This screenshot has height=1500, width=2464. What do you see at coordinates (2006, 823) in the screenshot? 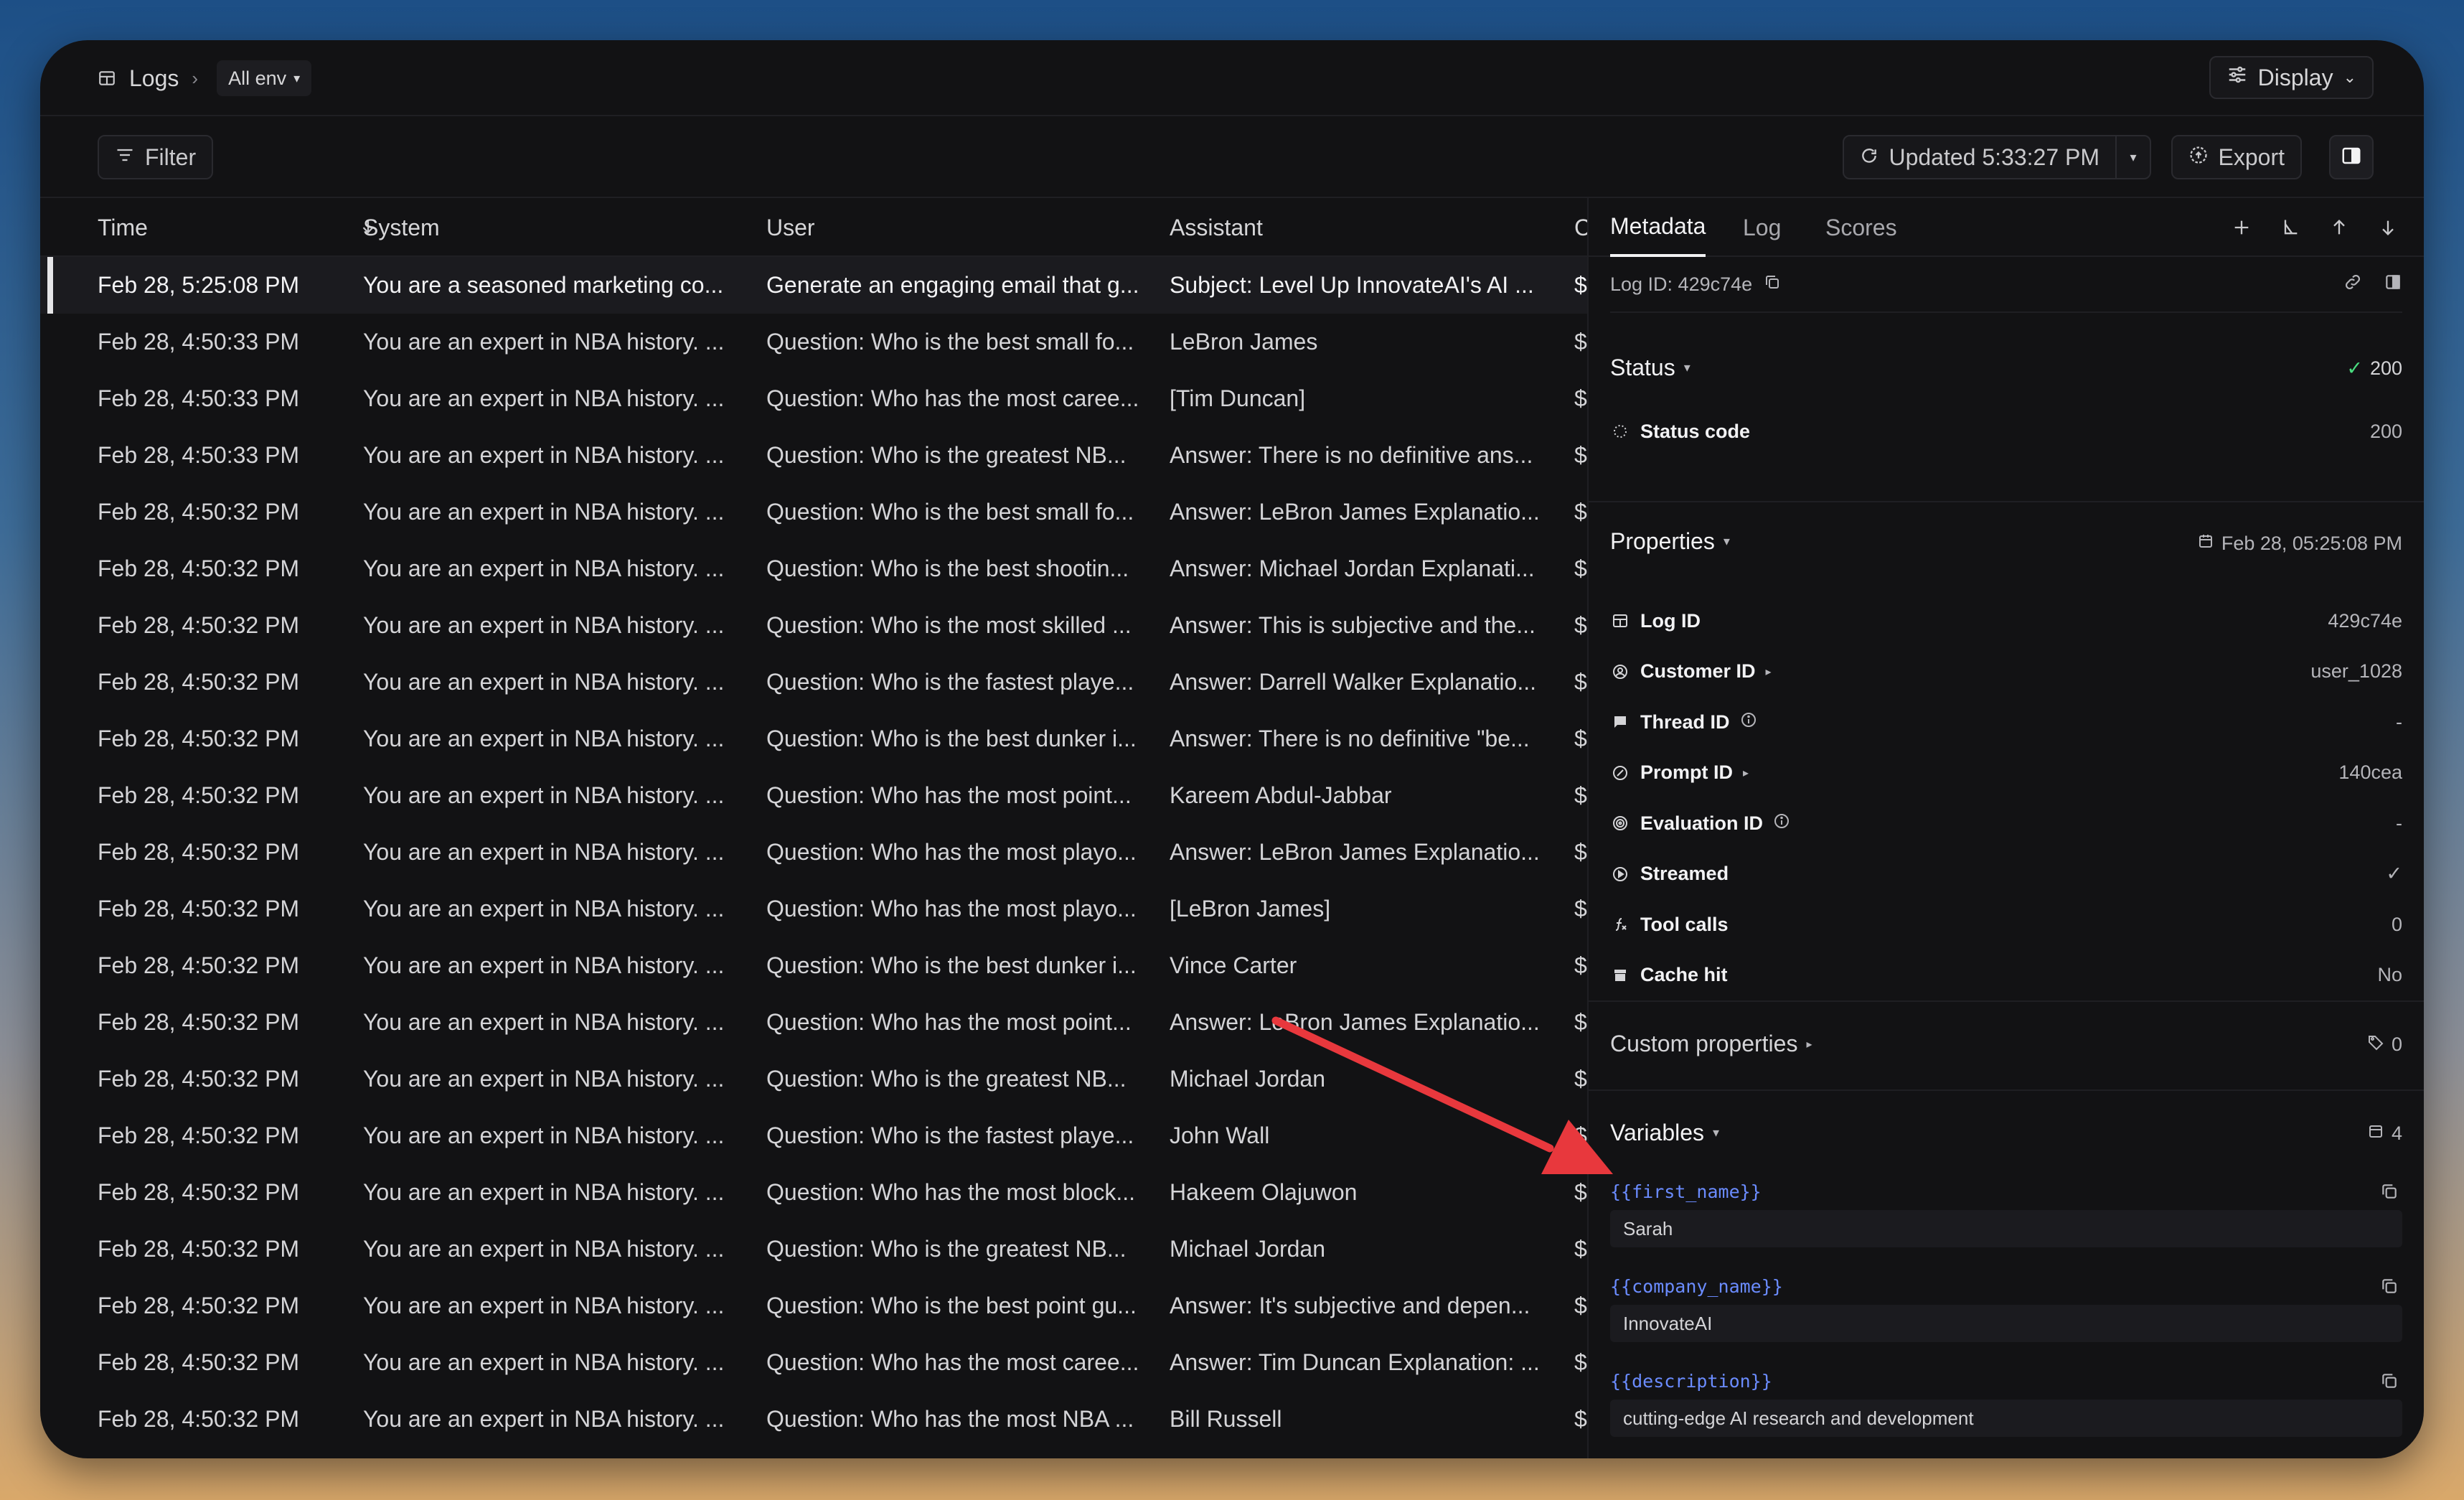
I see `property-row: Evaluation ID -` at bounding box center [2006, 823].